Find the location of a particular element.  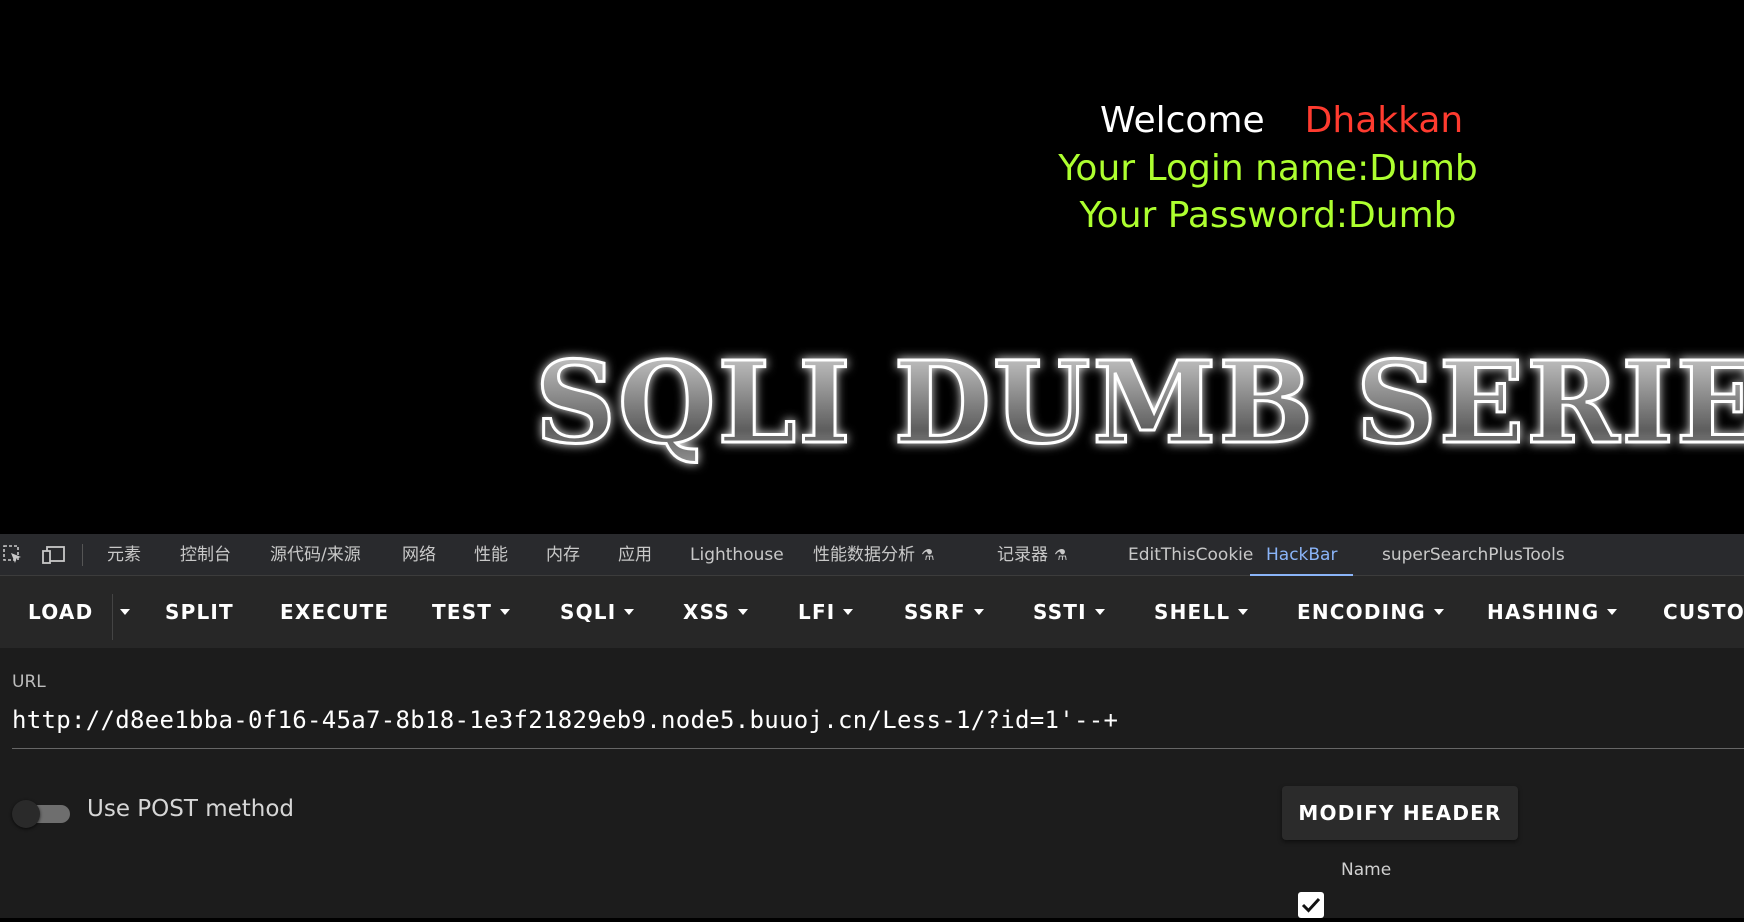

test-menu: TEST is located at coordinates (471, 612).